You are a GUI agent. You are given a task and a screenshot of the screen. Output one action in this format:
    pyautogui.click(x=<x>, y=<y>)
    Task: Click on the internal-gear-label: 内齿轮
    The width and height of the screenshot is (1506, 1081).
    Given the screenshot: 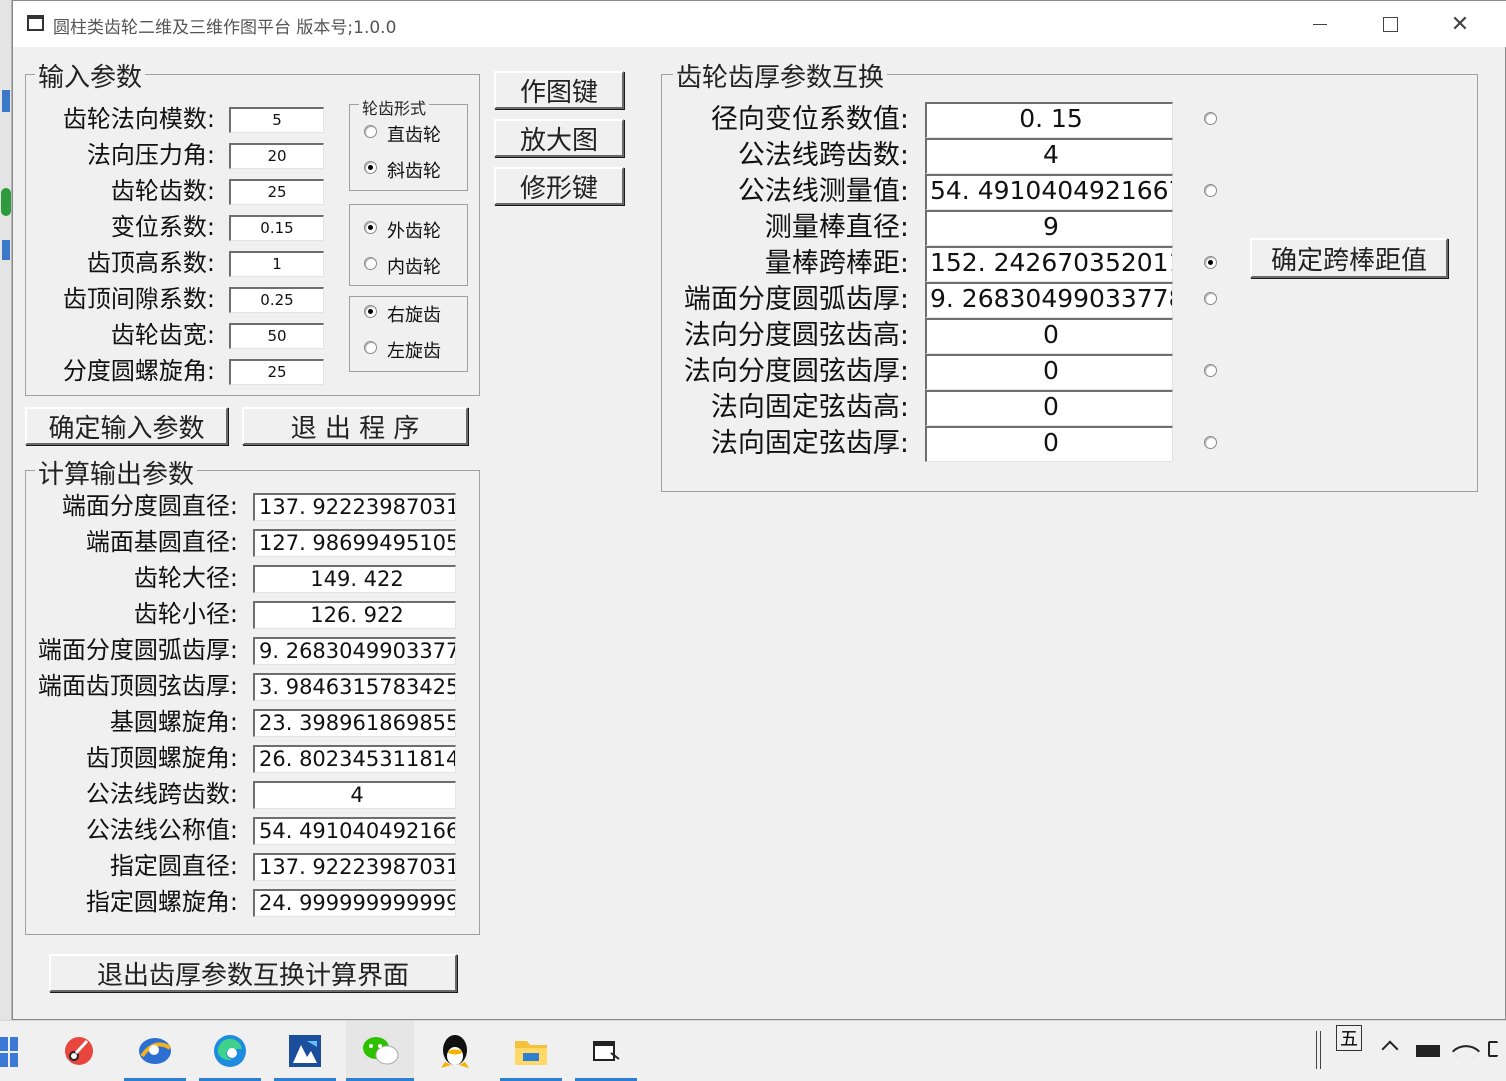 What is the action you would take?
    pyautogui.click(x=414, y=266)
    